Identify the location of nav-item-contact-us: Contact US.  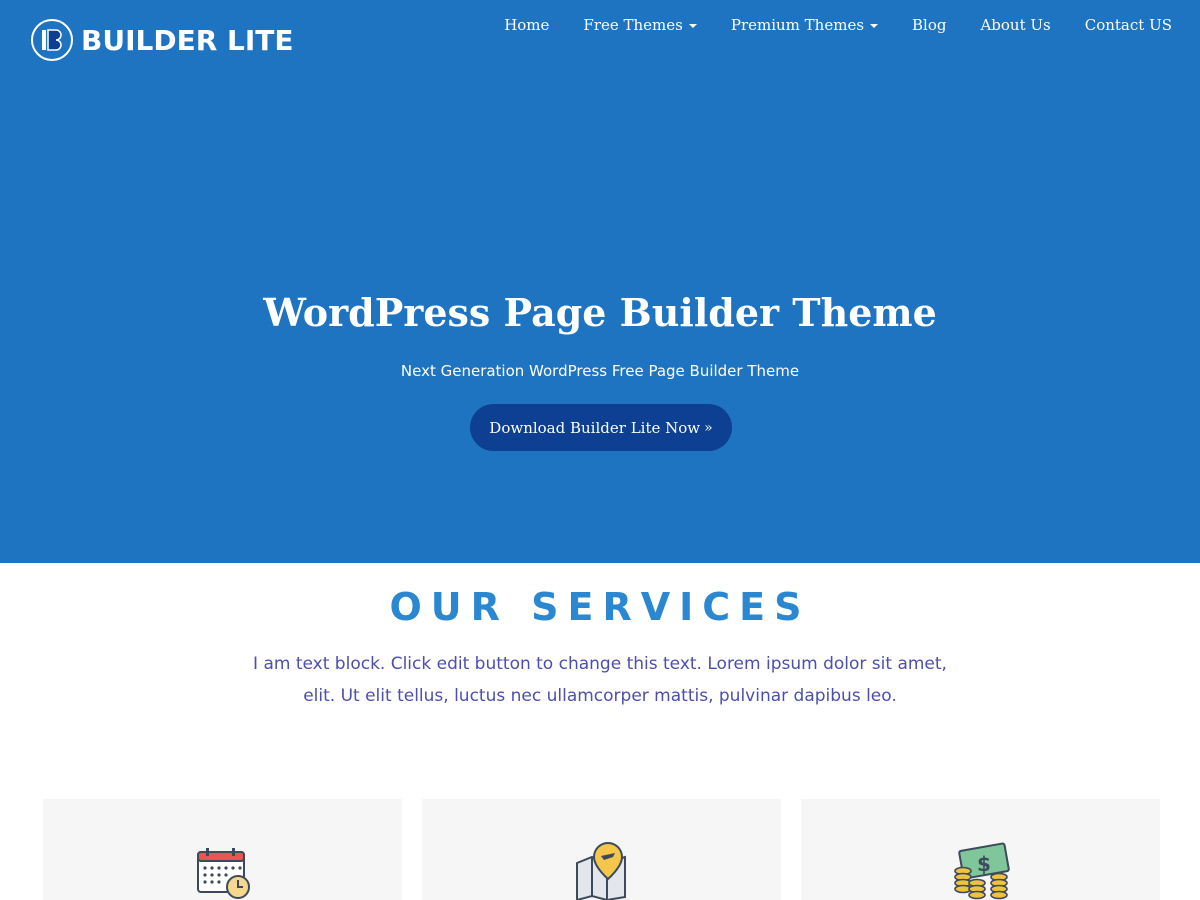
(1128, 25).